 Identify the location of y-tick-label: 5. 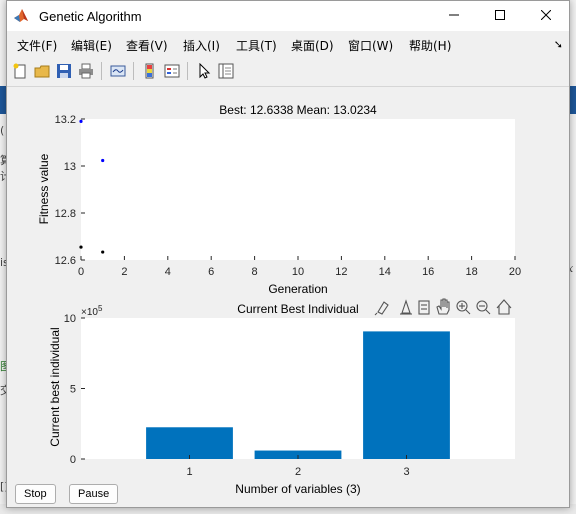
(73, 390).